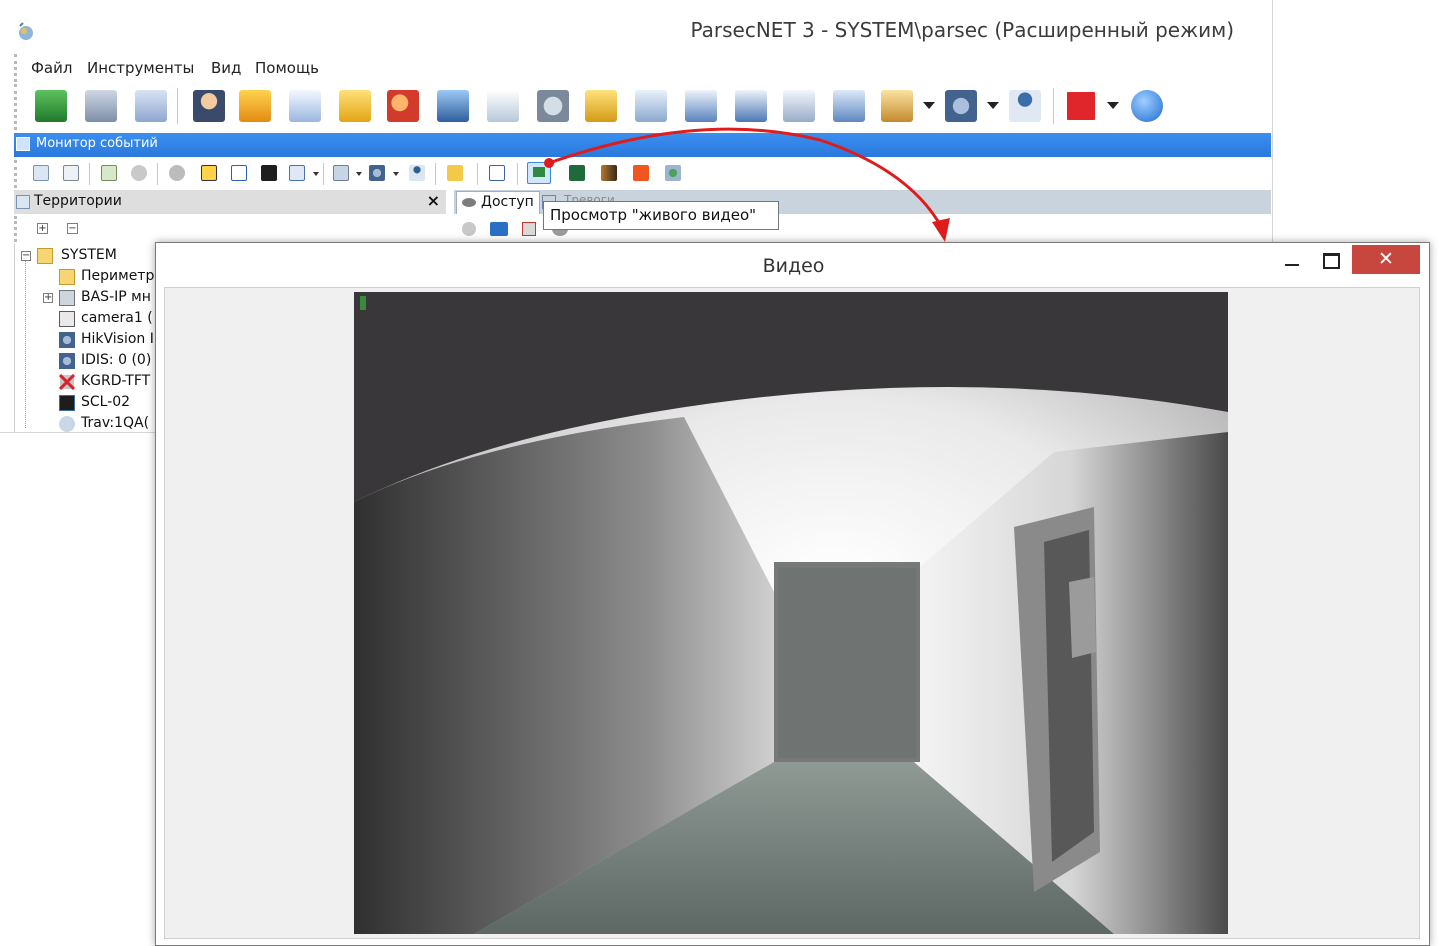  What do you see at coordinates (231, 229) in the screenshot?
I see `territory-toolbar: + −` at bounding box center [231, 229].